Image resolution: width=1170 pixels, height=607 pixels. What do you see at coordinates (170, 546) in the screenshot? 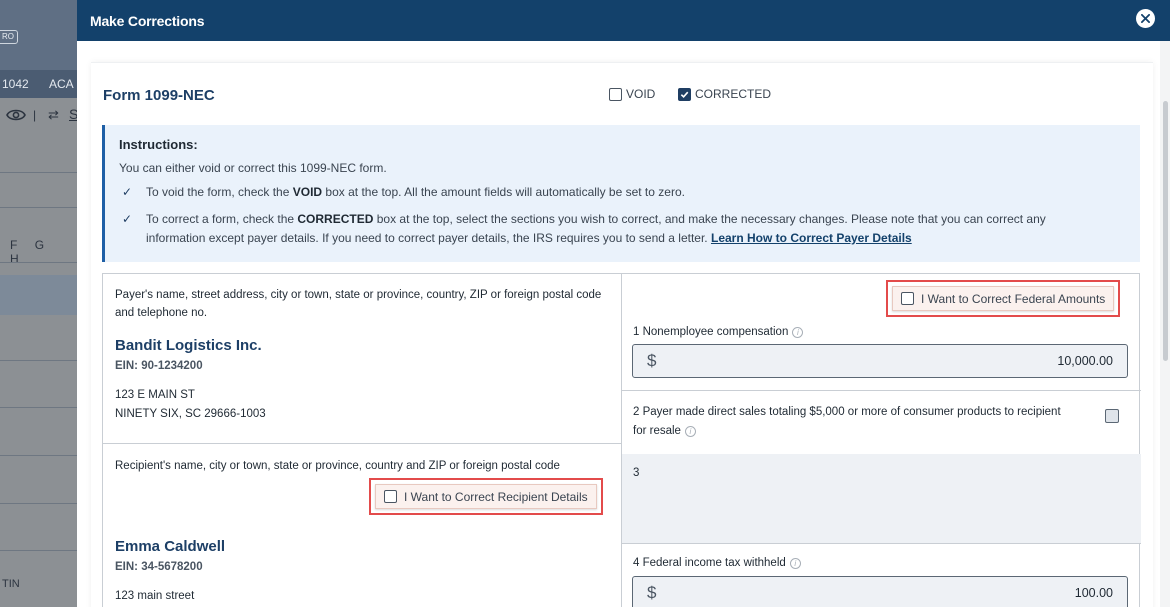
I see `recipient-name: Emma Caldwell` at bounding box center [170, 546].